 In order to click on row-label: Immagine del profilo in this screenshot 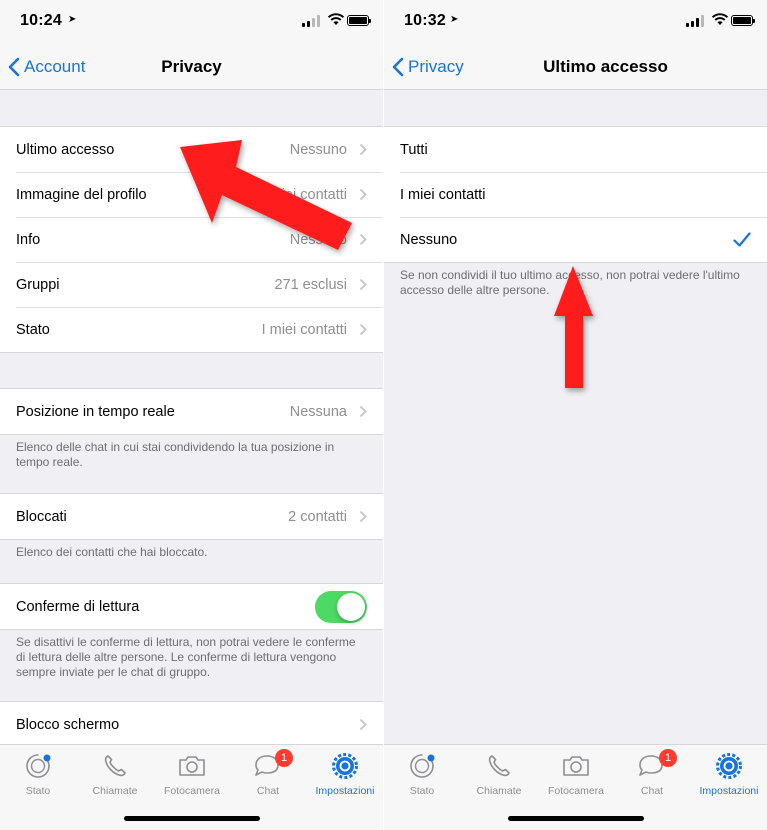, I will do `click(81, 194)`.